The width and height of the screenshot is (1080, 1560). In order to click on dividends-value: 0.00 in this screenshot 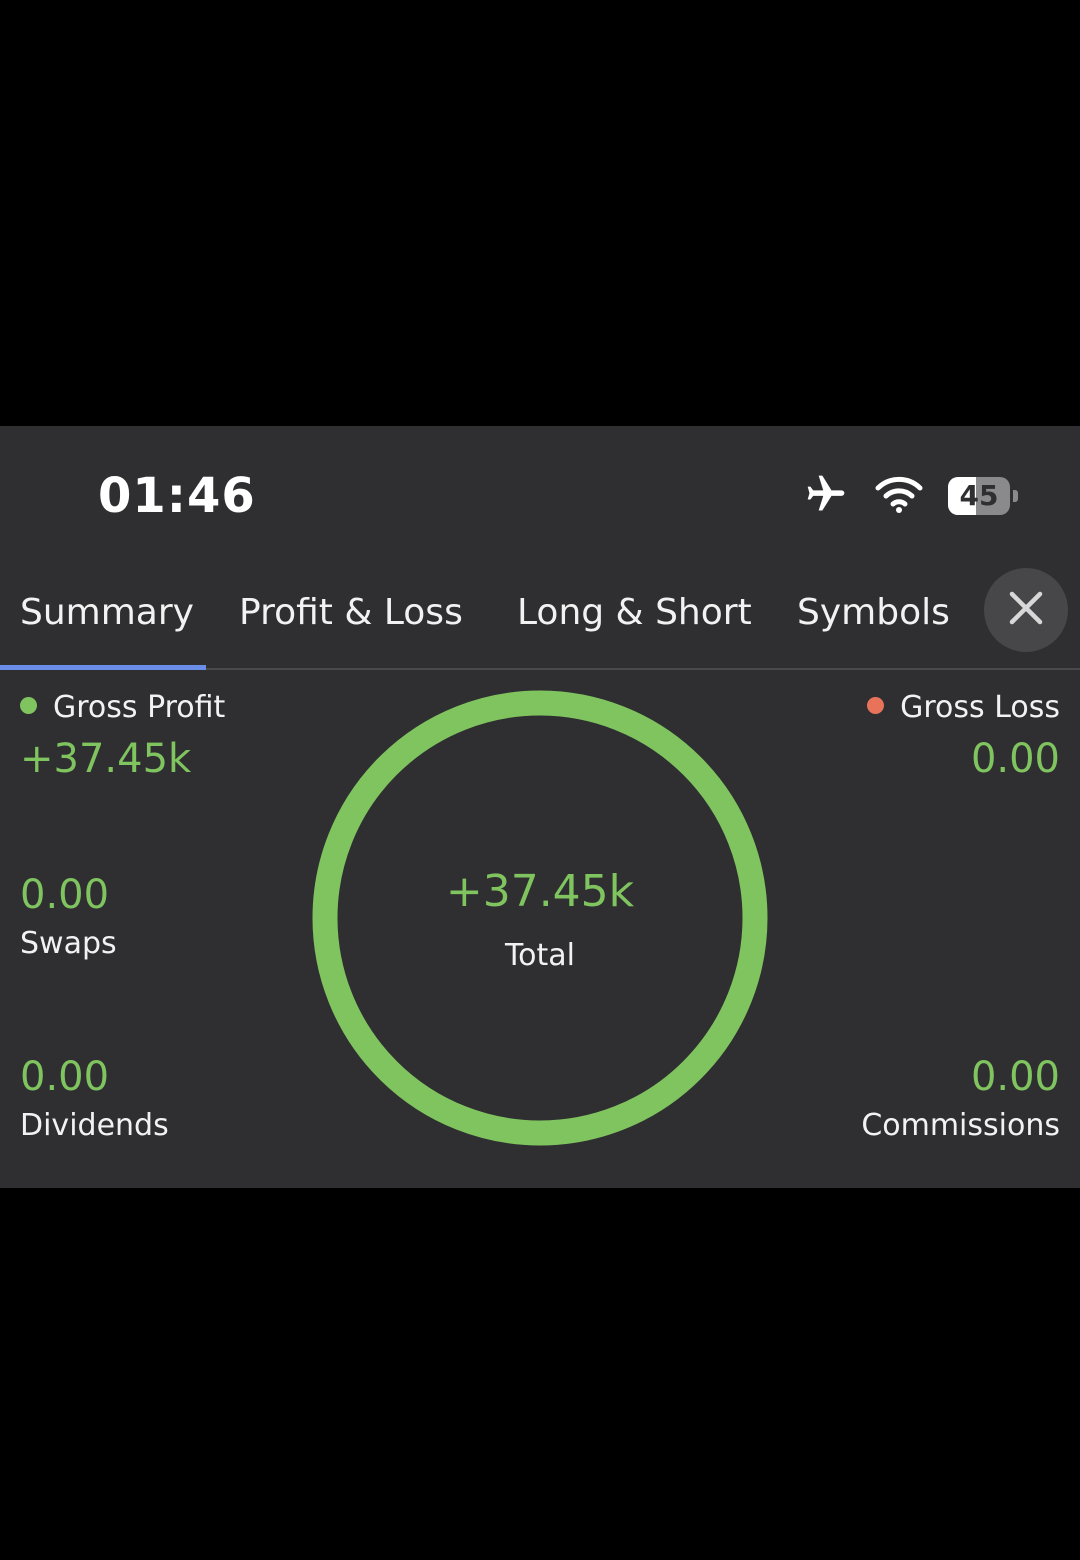, I will do `click(65, 1077)`.